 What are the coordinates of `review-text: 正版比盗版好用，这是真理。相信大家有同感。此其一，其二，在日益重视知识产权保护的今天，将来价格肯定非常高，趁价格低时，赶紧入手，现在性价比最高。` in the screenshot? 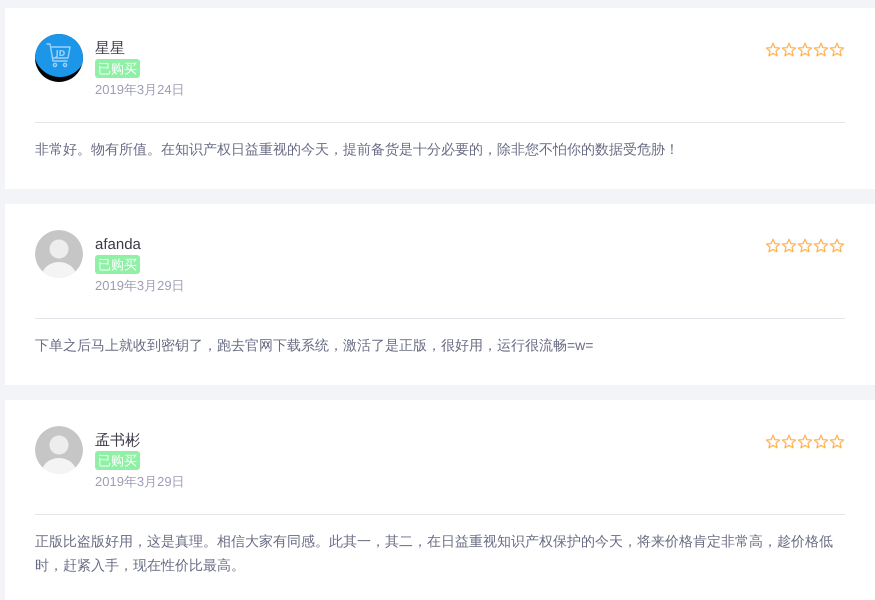 It's located at (434, 553).